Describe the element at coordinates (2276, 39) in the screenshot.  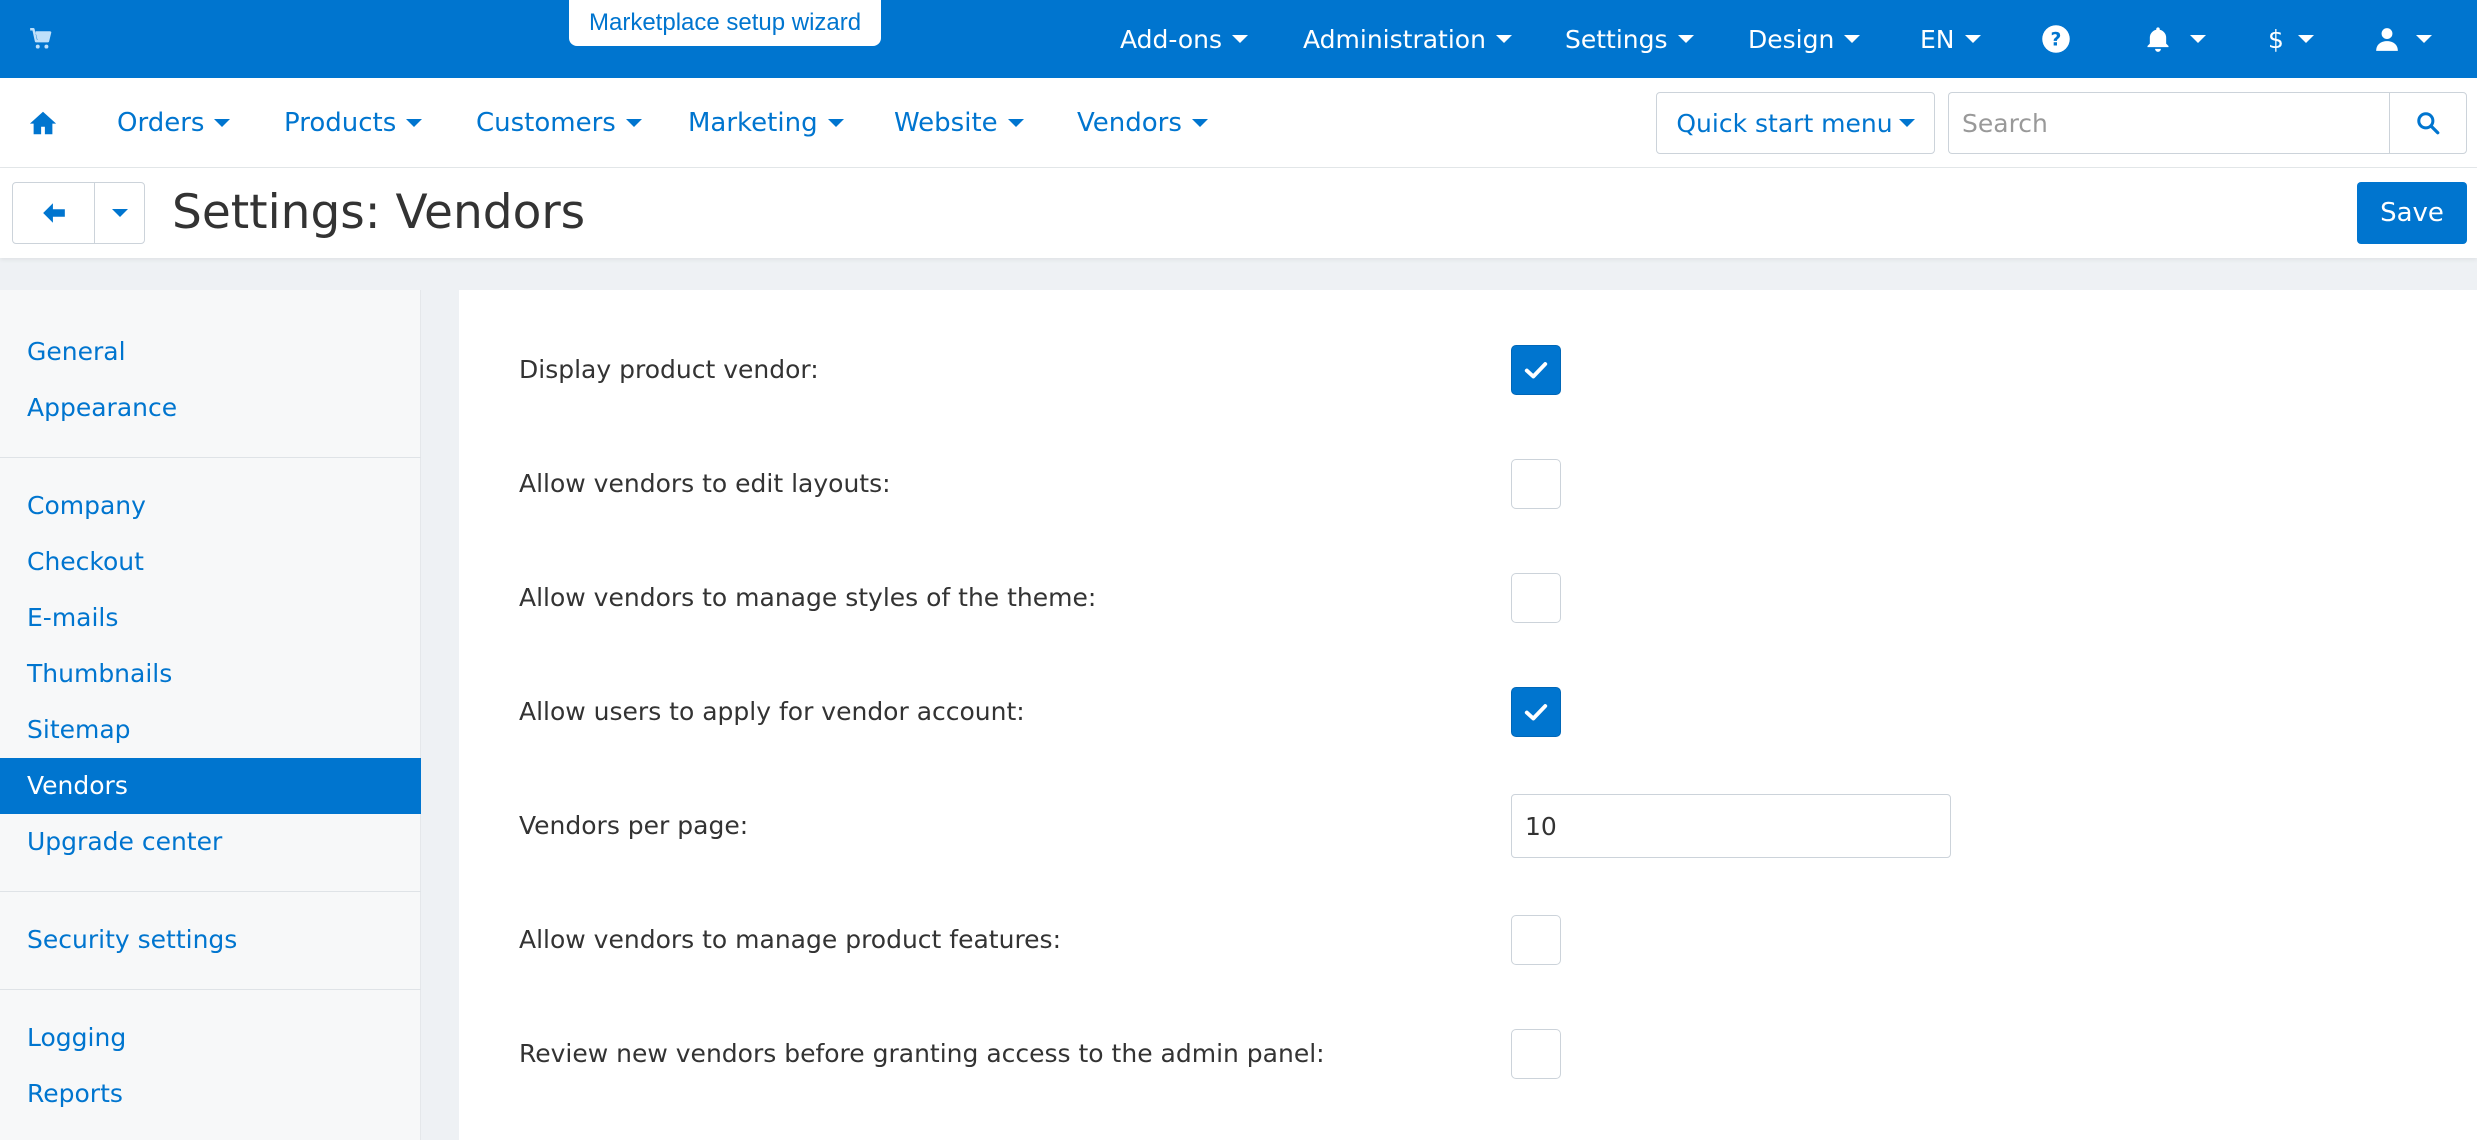
I see `topnav-currency-label: $` at that location.